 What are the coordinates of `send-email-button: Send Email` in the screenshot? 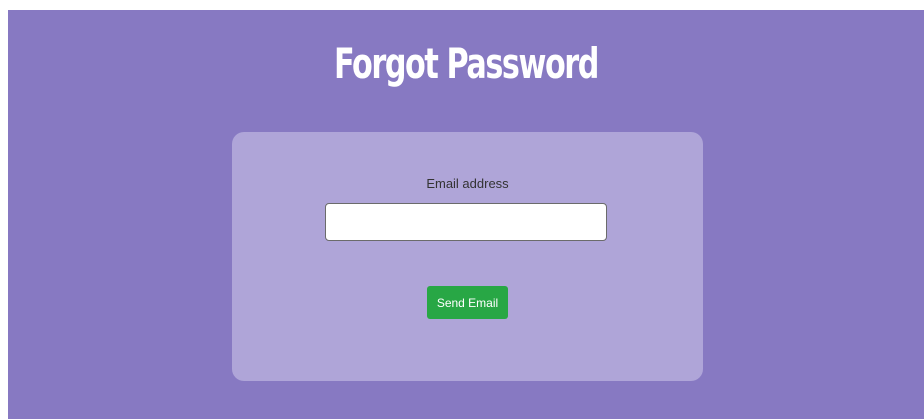 It's located at (467, 302).